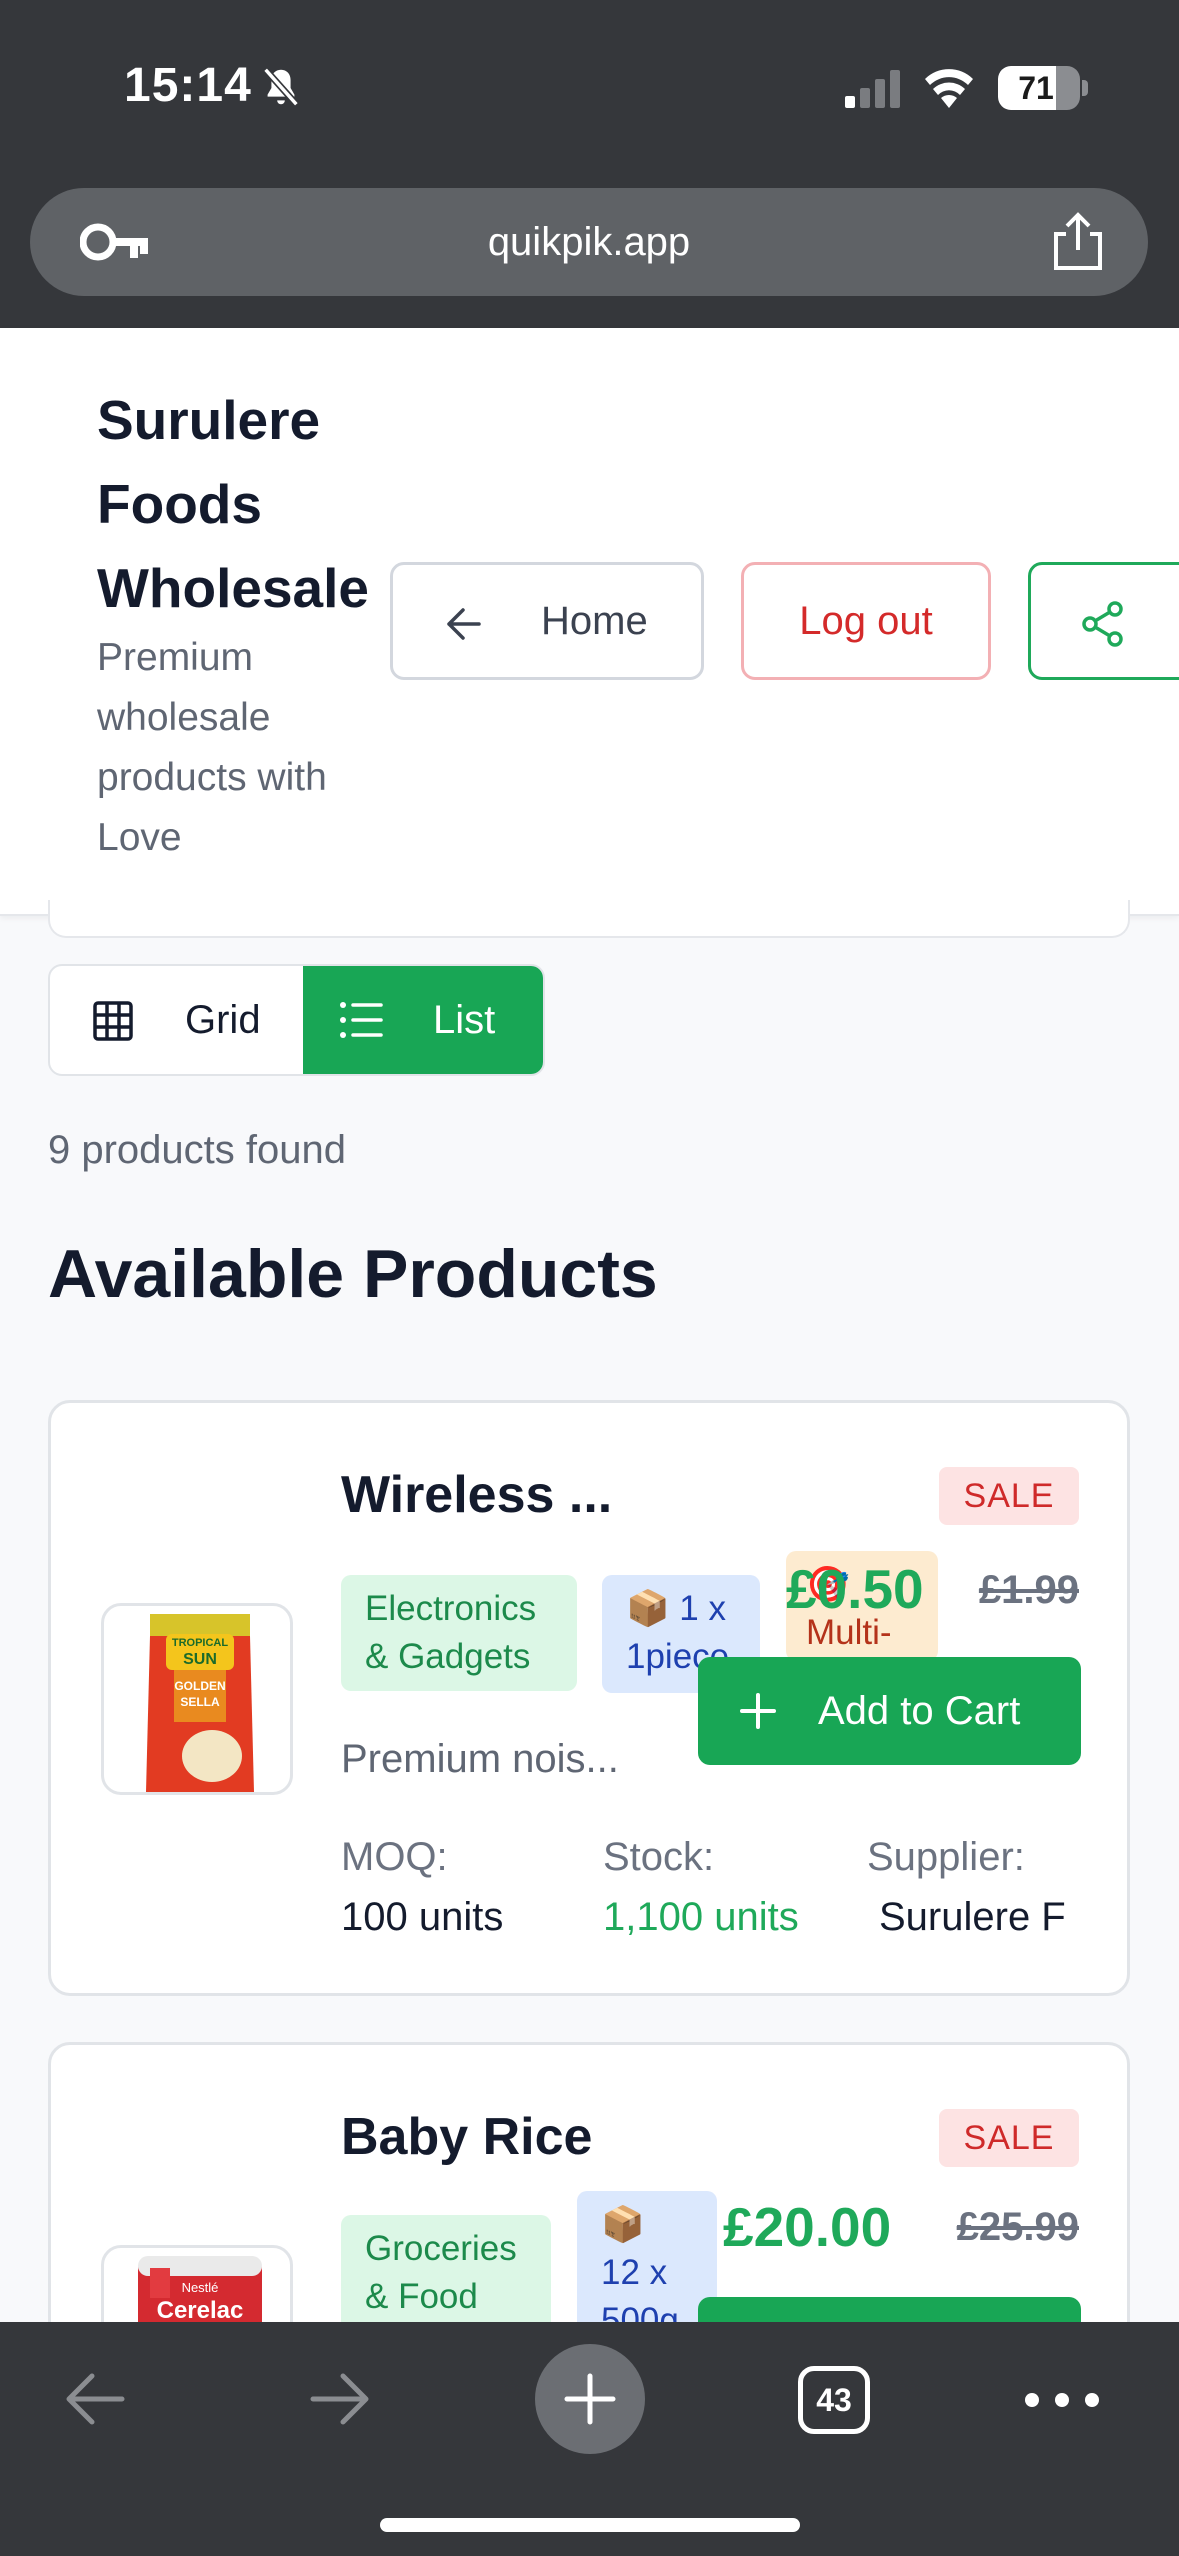 Image resolution: width=1179 pixels, height=2556 pixels. What do you see at coordinates (1085, 88) in the screenshot?
I see `battery-tip` at bounding box center [1085, 88].